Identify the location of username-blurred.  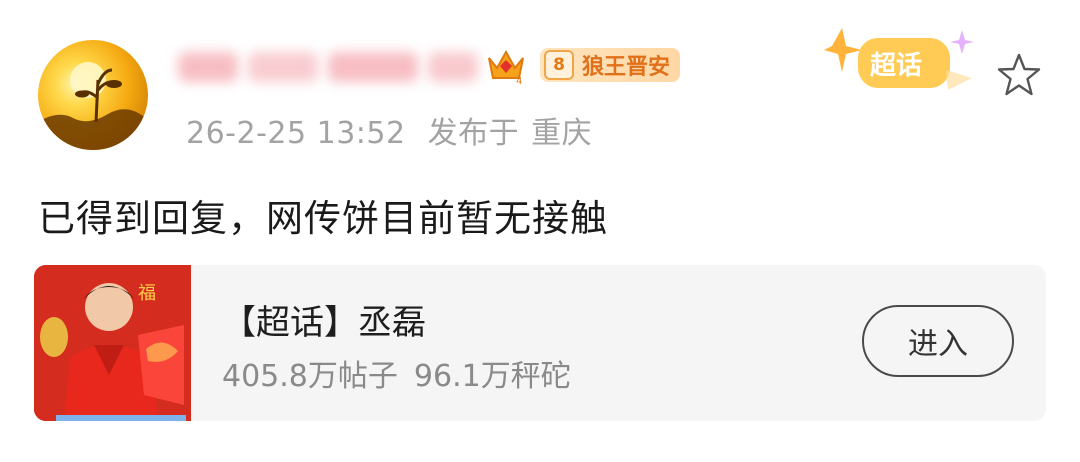
(328, 66).